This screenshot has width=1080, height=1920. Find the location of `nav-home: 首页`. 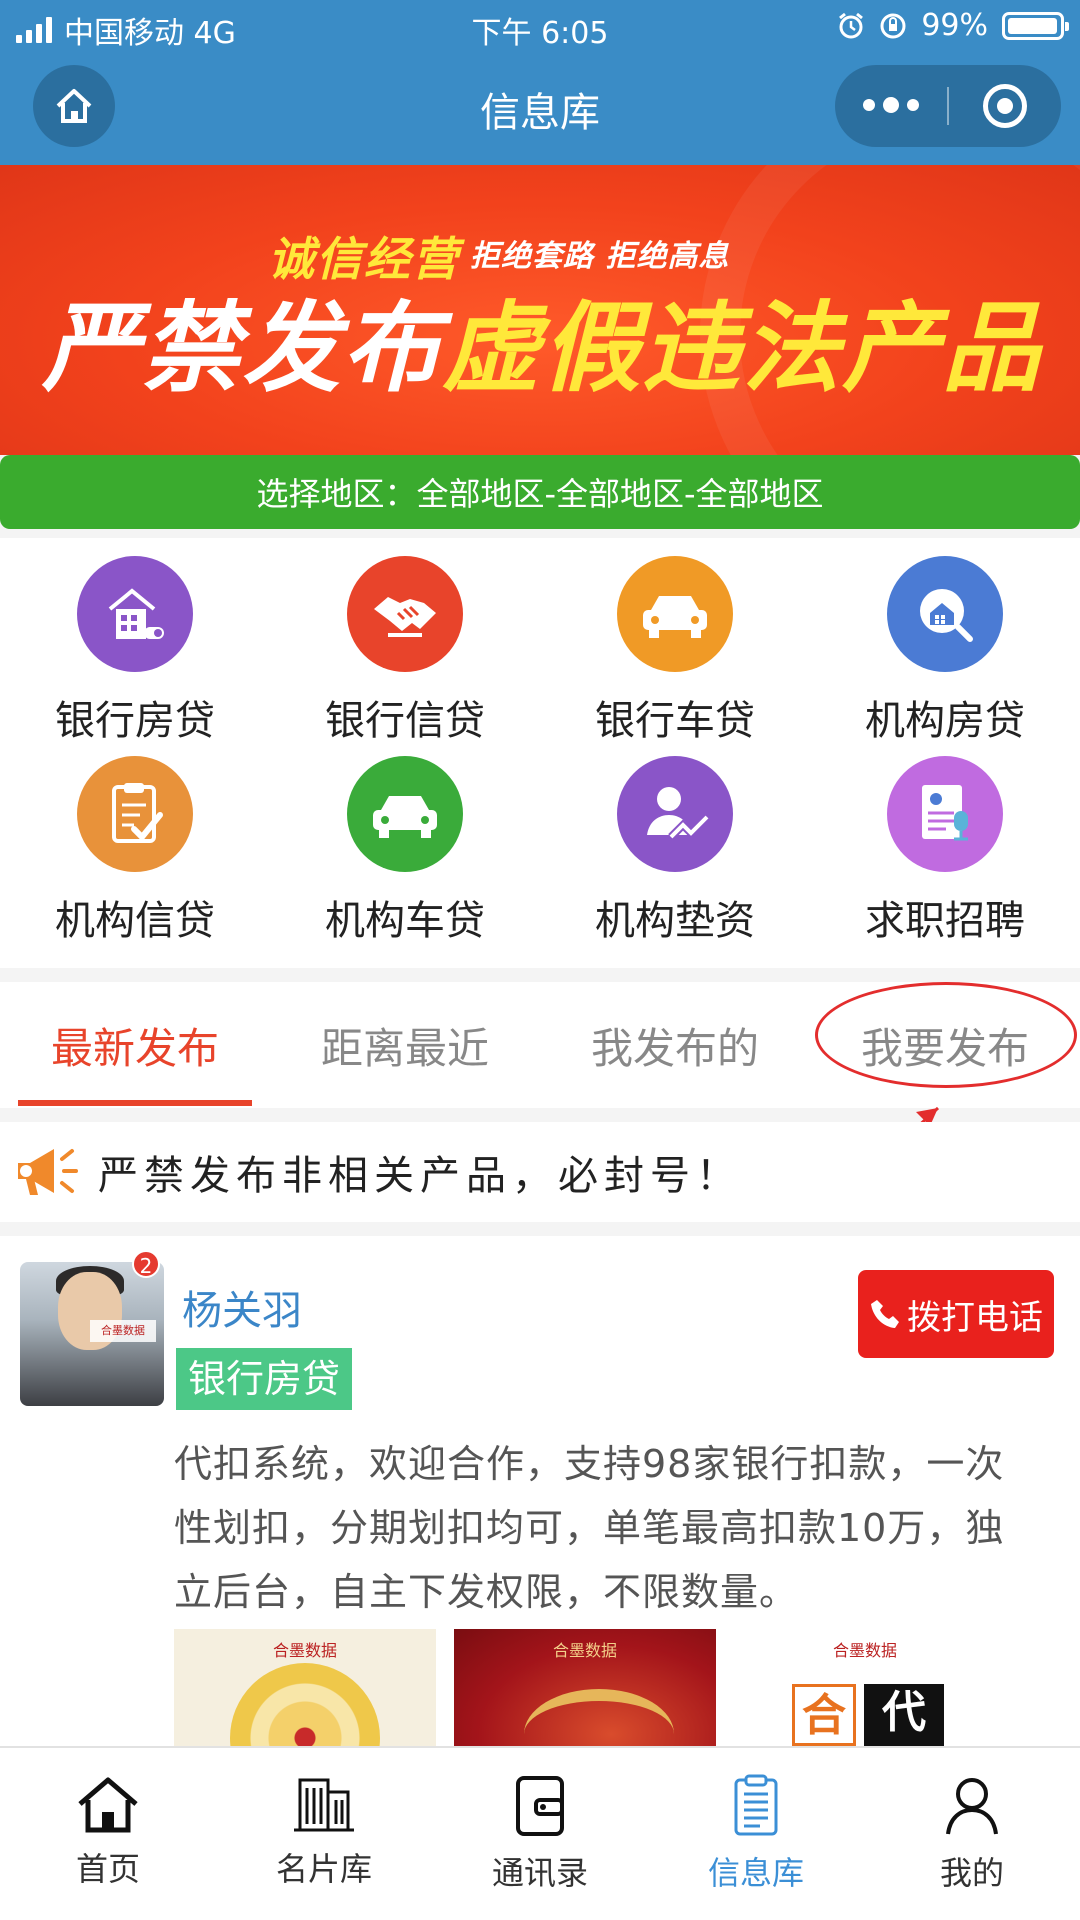

nav-home: 首页 is located at coordinates (108, 1834).